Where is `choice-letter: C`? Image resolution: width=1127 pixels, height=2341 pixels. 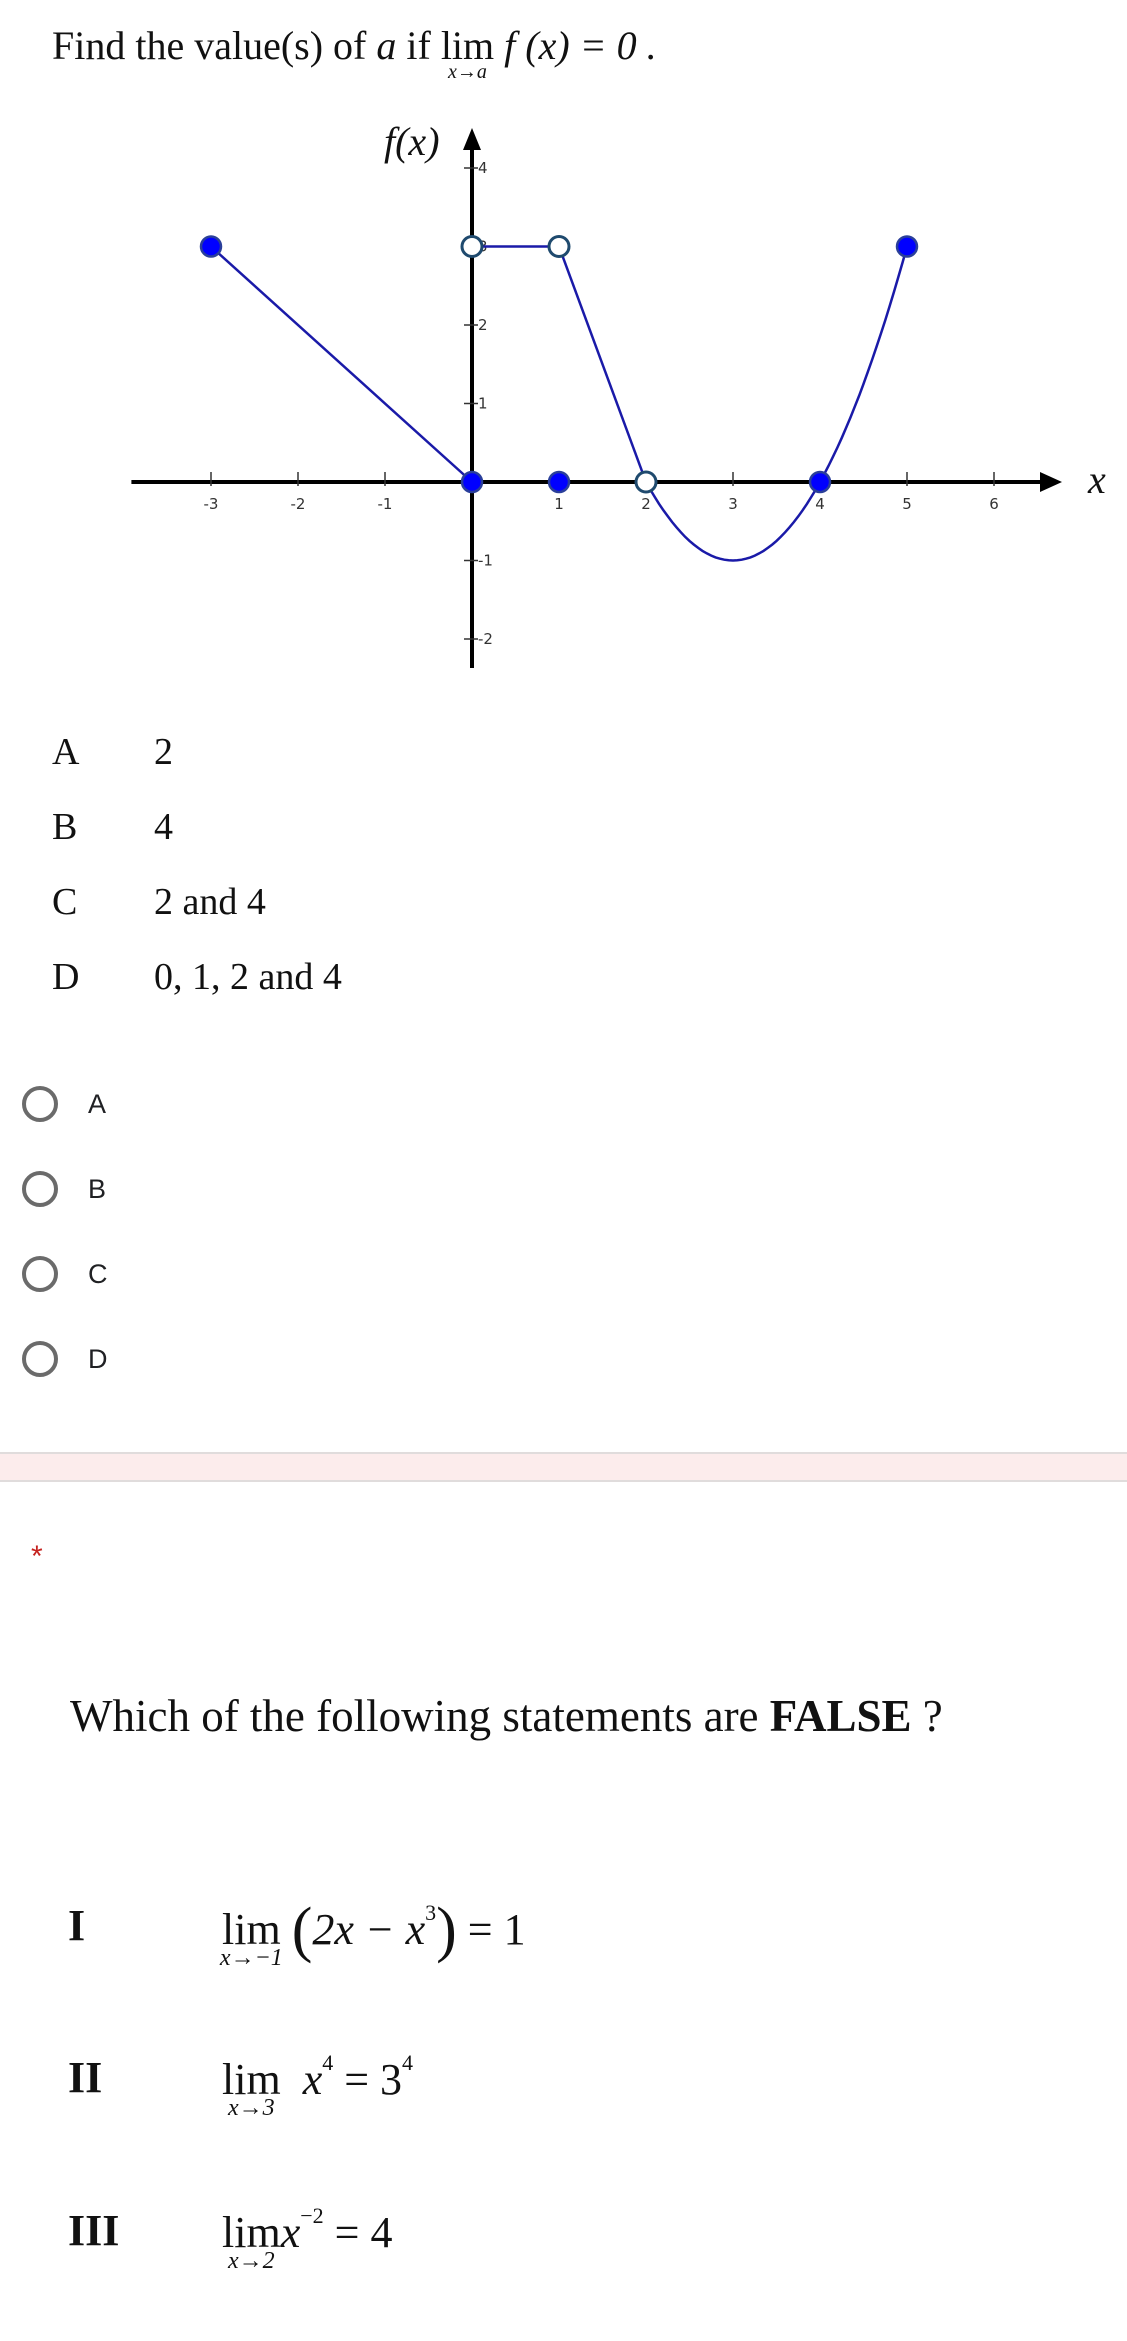
choice-letter: C is located at coordinates (65, 902).